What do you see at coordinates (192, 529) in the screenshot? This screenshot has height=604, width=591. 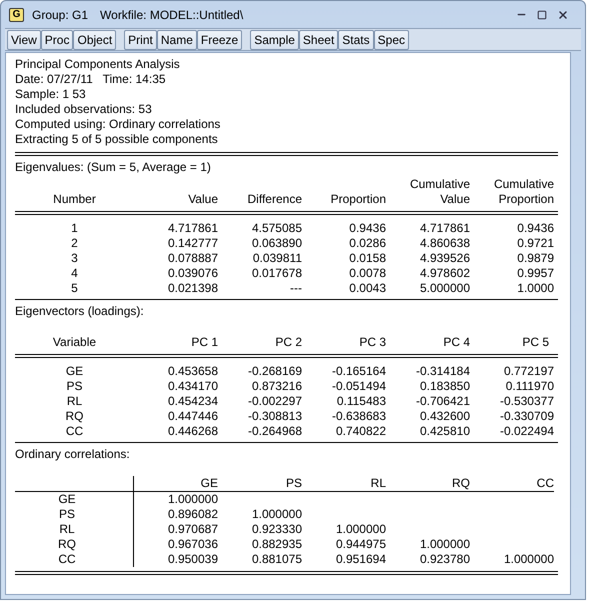 I see `table-cell-text: 0.970687` at bounding box center [192, 529].